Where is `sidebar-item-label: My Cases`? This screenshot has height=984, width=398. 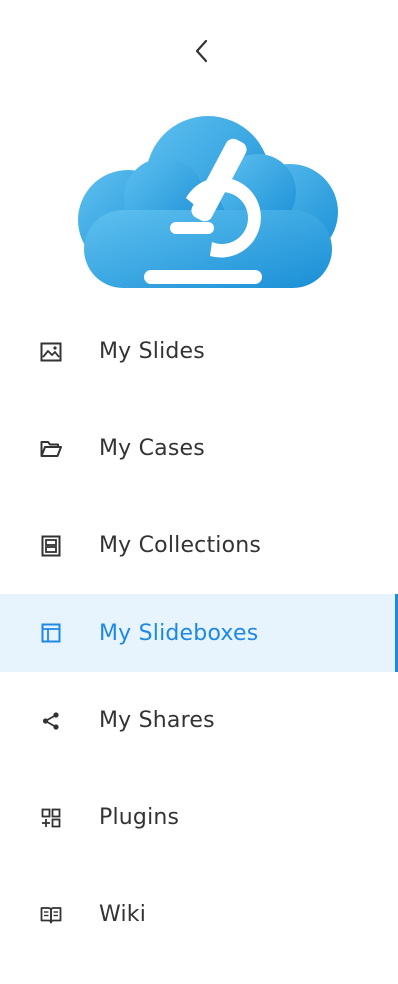 sidebar-item-label: My Cases is located at coordinates (152, 448).